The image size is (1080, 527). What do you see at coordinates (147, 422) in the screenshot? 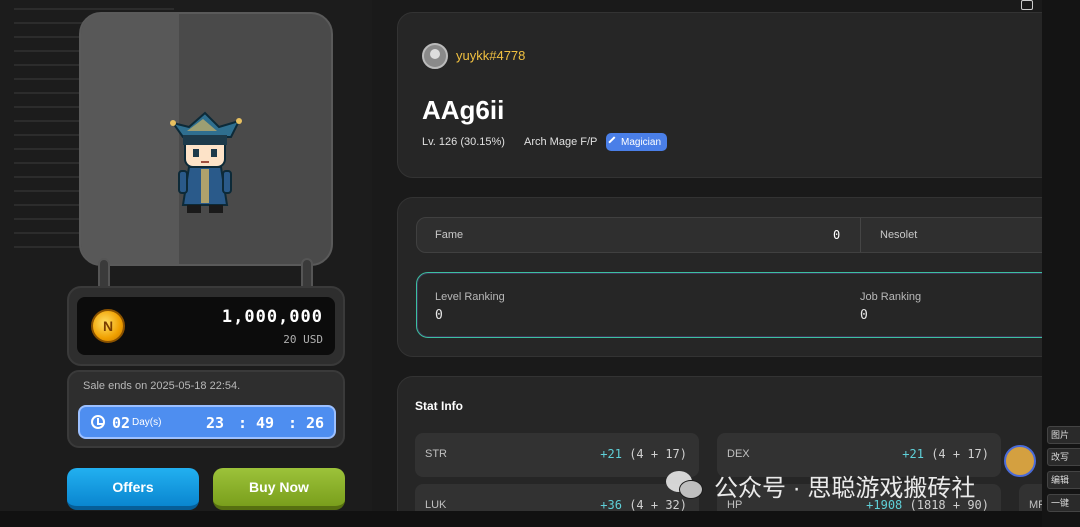
I see `countdown-day-unit: Day(s)` at bounding box center [147, 422].